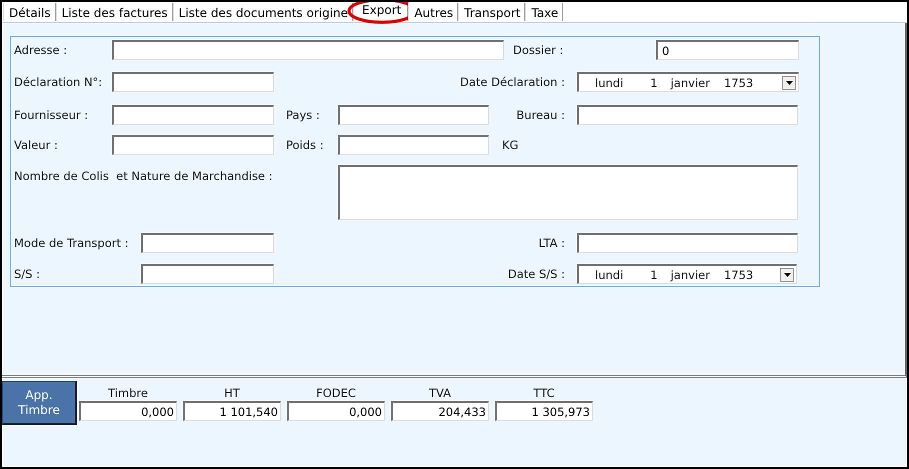 Image resolution: width=909 pixels, height=469 pixels. Describe the element at coordinates (41, 50) in the screenshot. I see `field-label: Adresse :` at that location.